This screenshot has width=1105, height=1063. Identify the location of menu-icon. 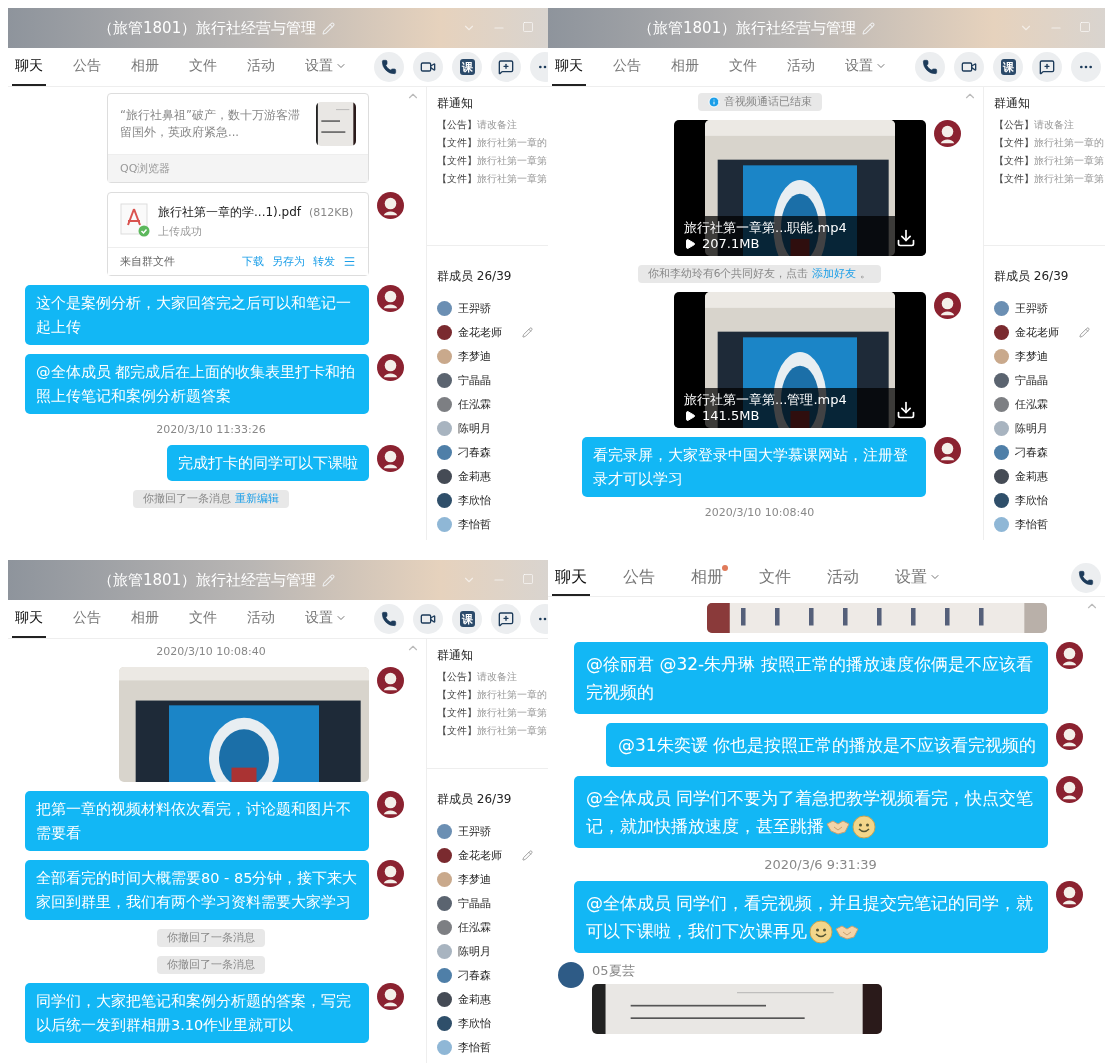
(349, 261).